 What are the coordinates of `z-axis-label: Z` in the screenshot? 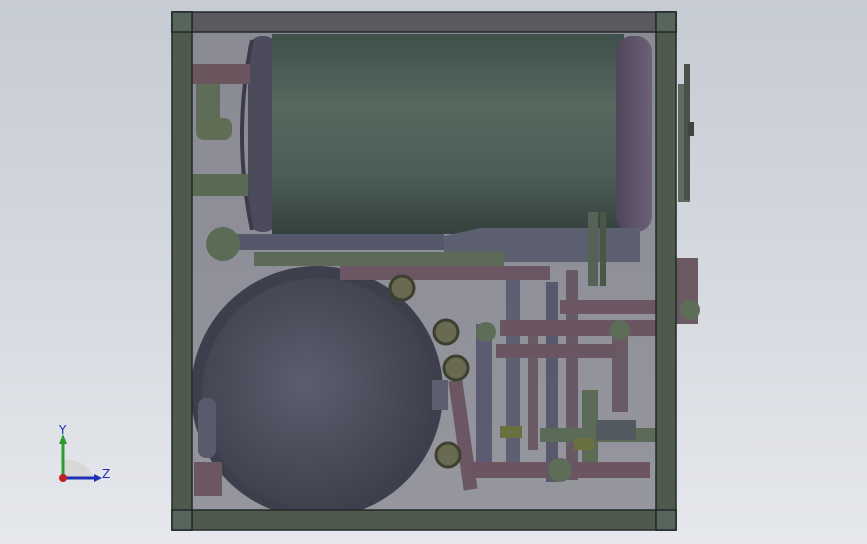 It's located at (106, 474).